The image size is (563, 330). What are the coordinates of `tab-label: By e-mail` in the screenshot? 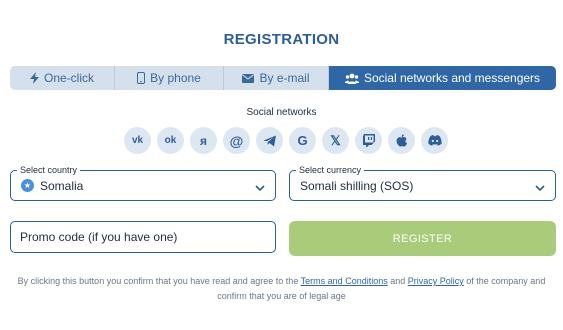 It's located at (284, 78).